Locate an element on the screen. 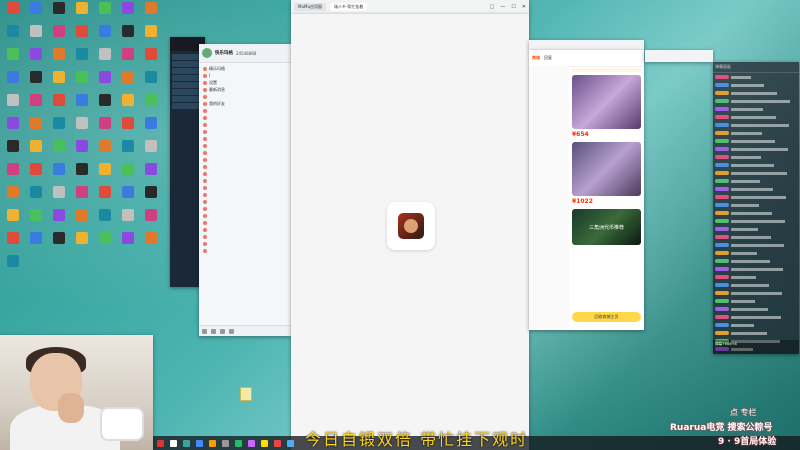 The width and height of the screenshot is (800, 450). qq-avatar is located at coordinates (207, 53).